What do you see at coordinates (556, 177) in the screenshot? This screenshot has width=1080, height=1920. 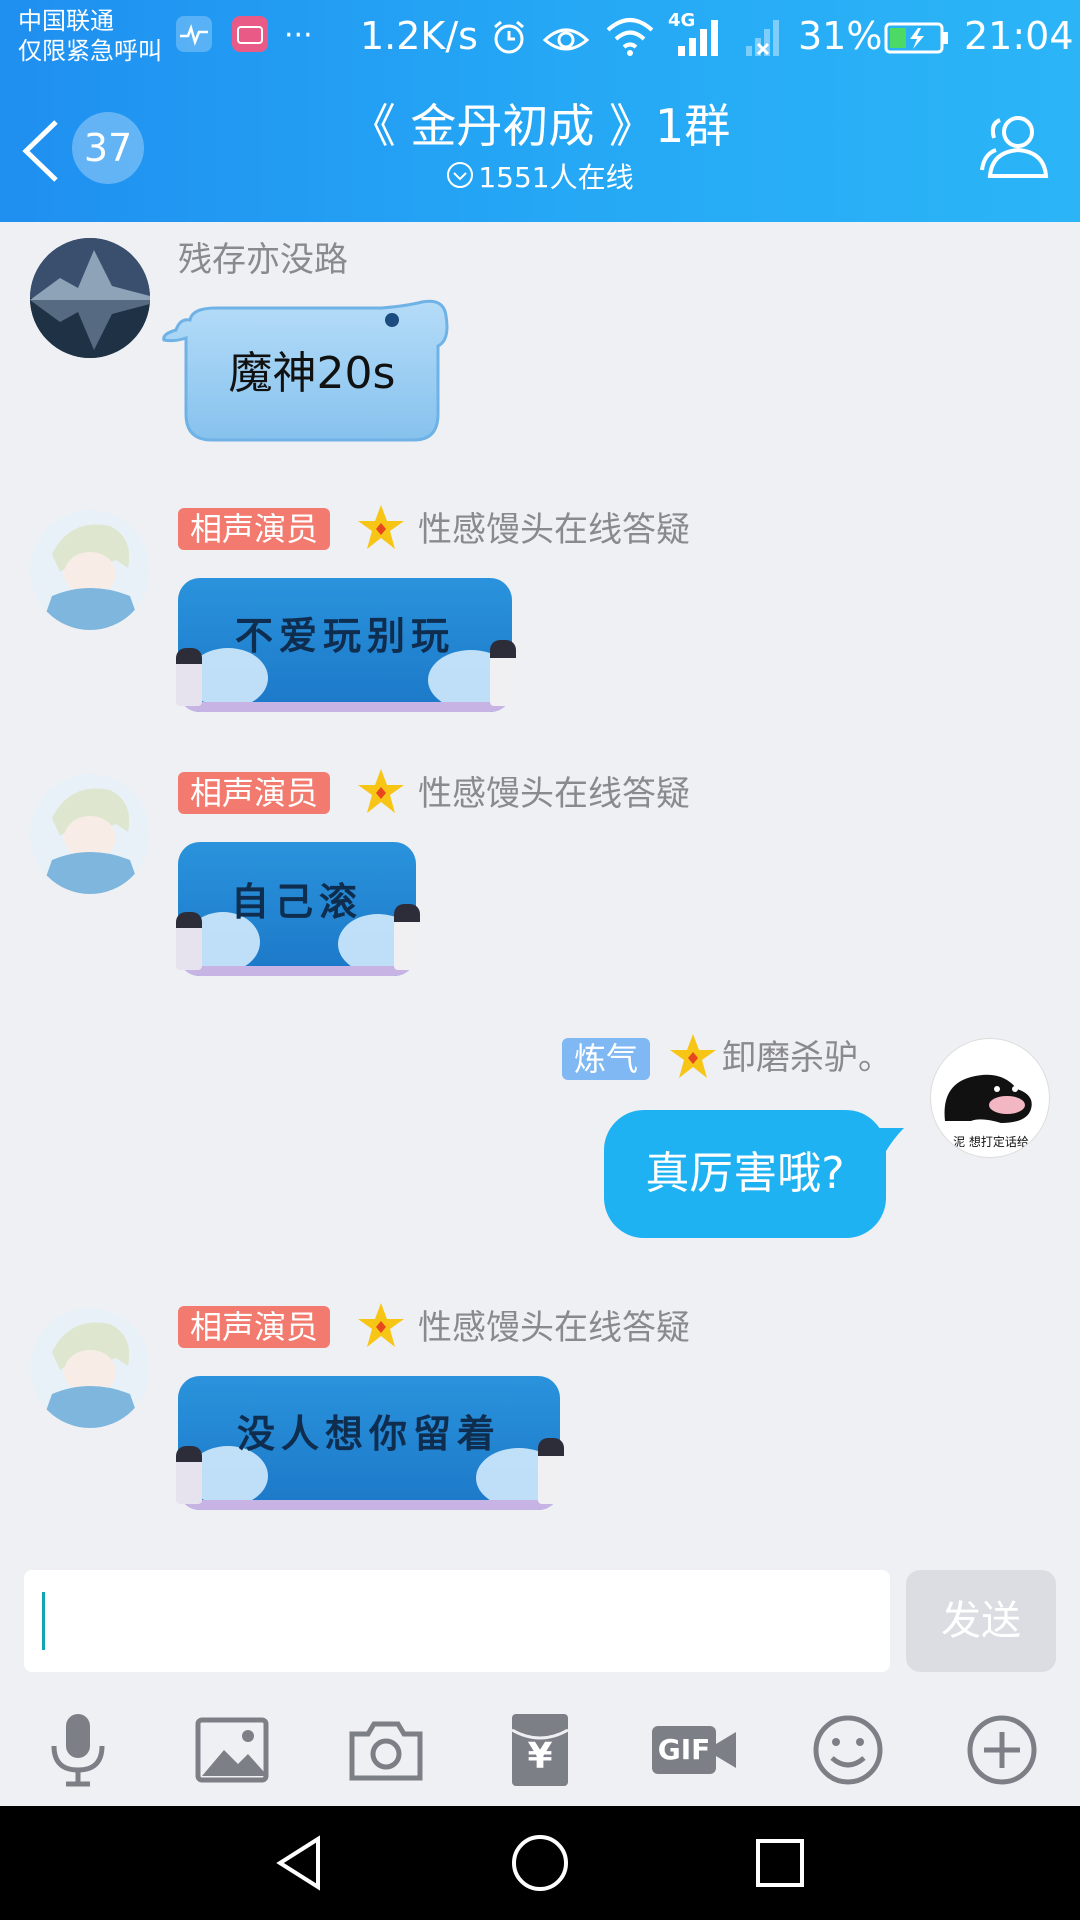 I see `online-count: 1551人在线` at bounding box center [556, 177].